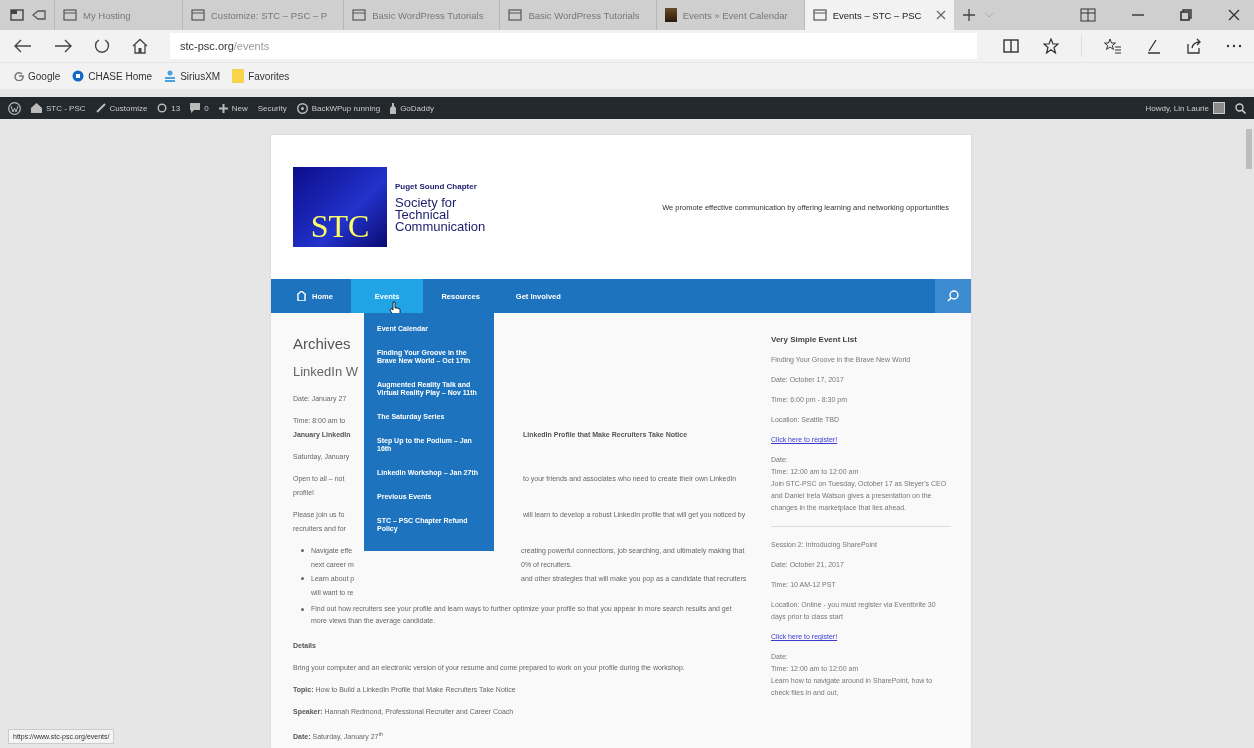  Describe the element at coordinates (233, 108) in the screenshot. I see `admin-menu-item: New` at that location.